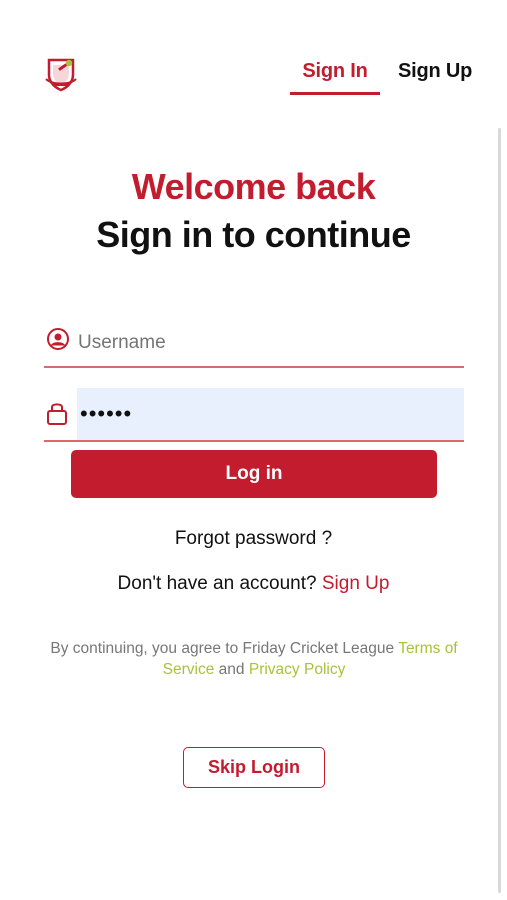  What do you see at coordinates (253, 186) in the screenshot?
I see `welcome-heading: Welcome back` at bounding box center [253, 186].